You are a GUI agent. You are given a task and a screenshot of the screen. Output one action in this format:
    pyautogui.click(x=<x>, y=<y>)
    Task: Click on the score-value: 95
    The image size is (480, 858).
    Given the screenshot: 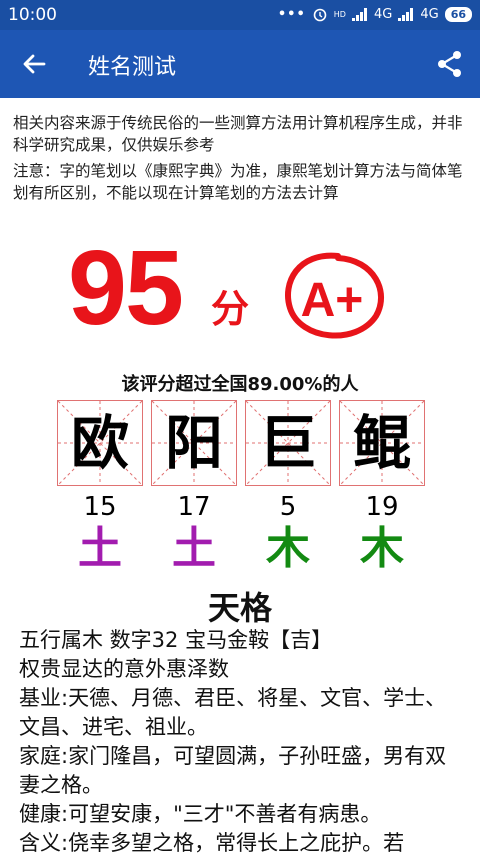 What is the action you would take?
    pyautogui.click(x=126, y=288)
    